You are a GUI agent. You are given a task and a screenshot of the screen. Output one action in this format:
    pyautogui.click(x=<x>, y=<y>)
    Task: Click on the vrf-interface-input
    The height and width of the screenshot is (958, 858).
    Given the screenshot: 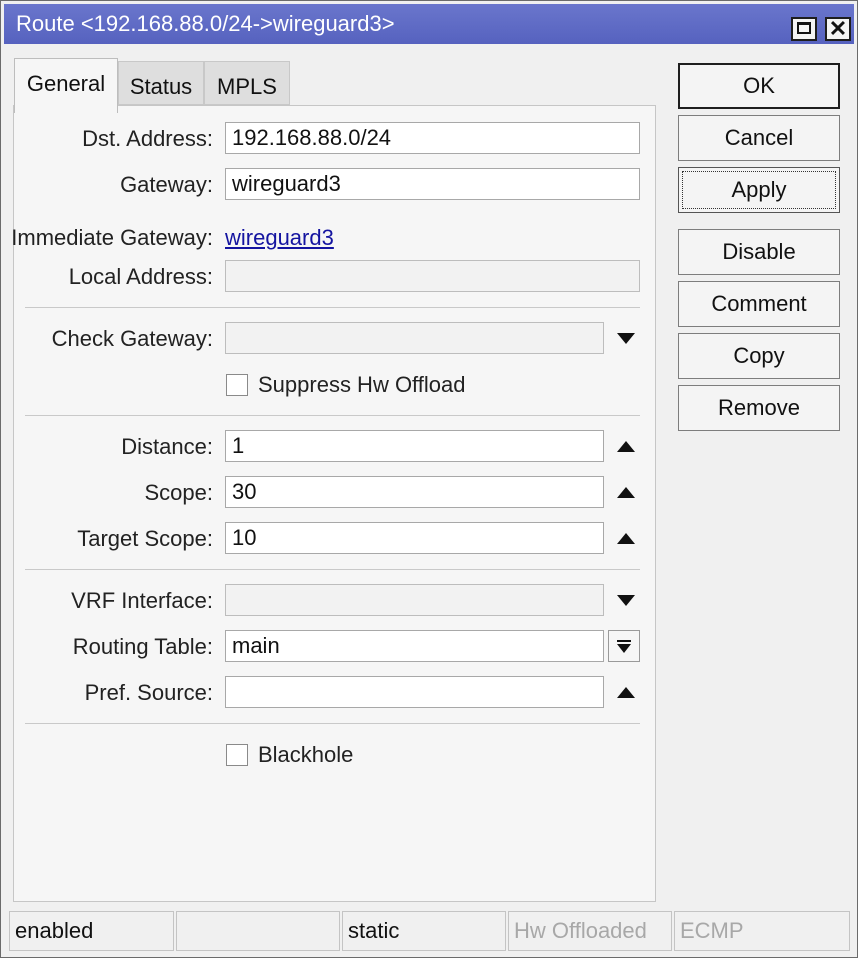 What is the action you would take?
    pyautogui.click(x=414, y=600)
    